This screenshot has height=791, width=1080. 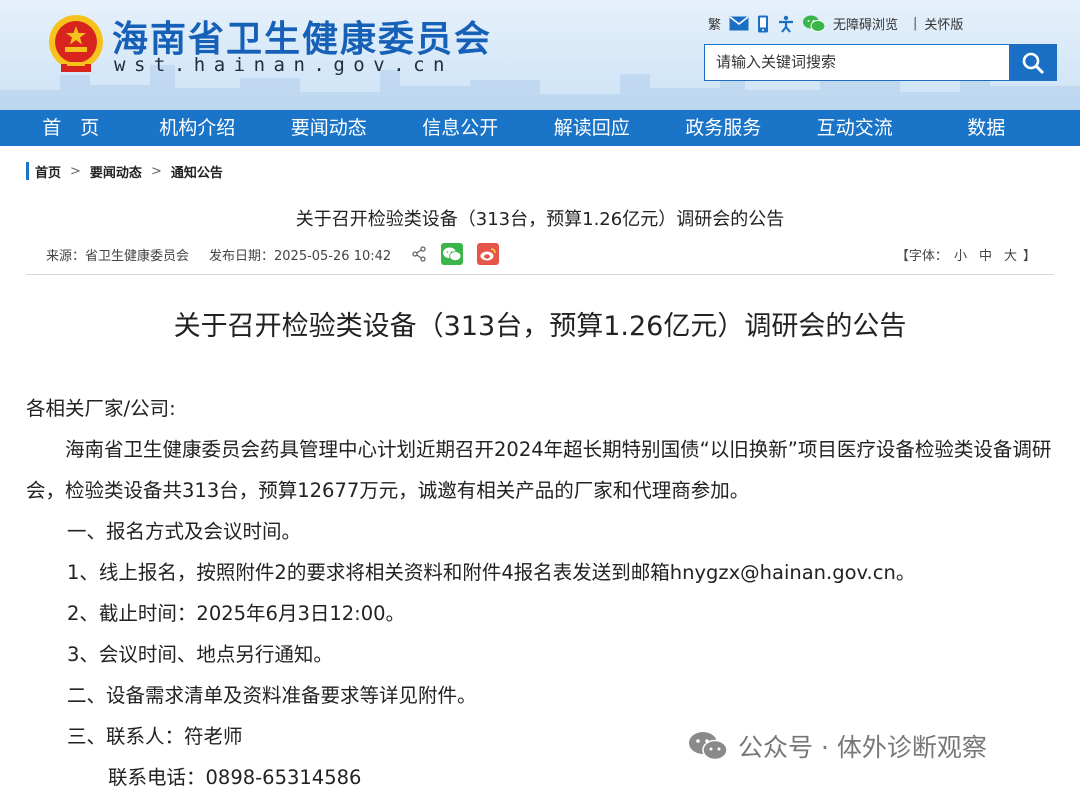 I want to click on font-size-label: 【字体：, so click(x=921, y=256).